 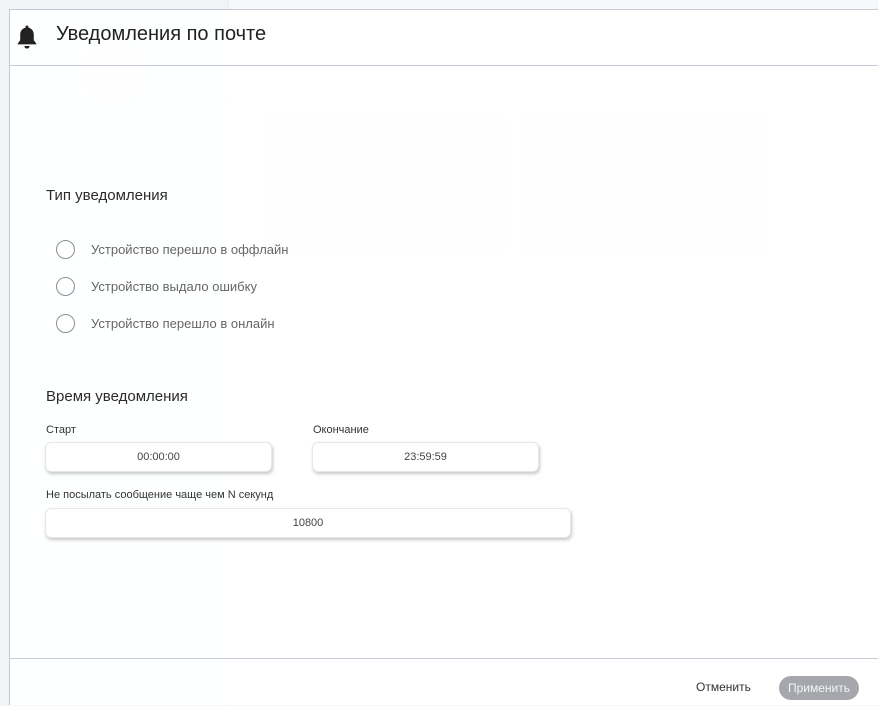 I want to click on radio-device-offline: Устройство перешло в оффлайн, so click(x=172, y=249).